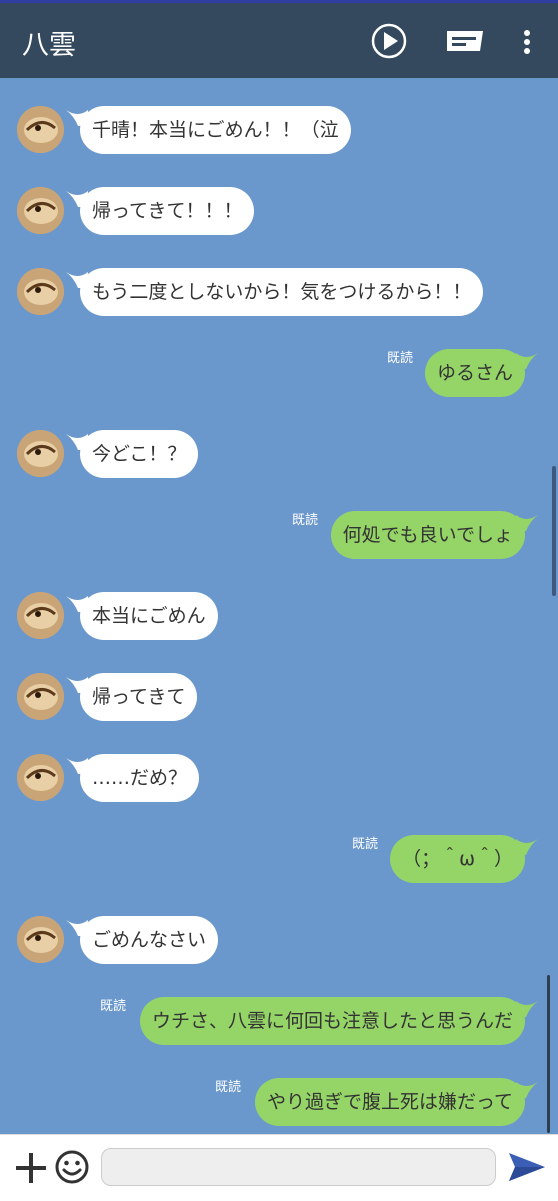  I want to click on message-row: もう二度としないから！気をつけるから！！, so click(279, 296).